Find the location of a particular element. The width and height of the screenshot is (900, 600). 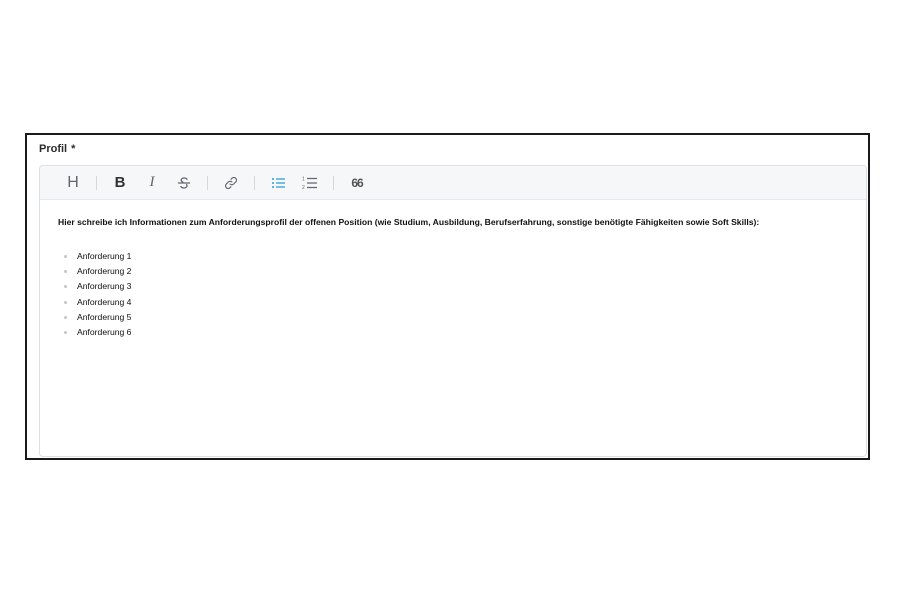

bullet-list-button is located at coordinates (278, 183).